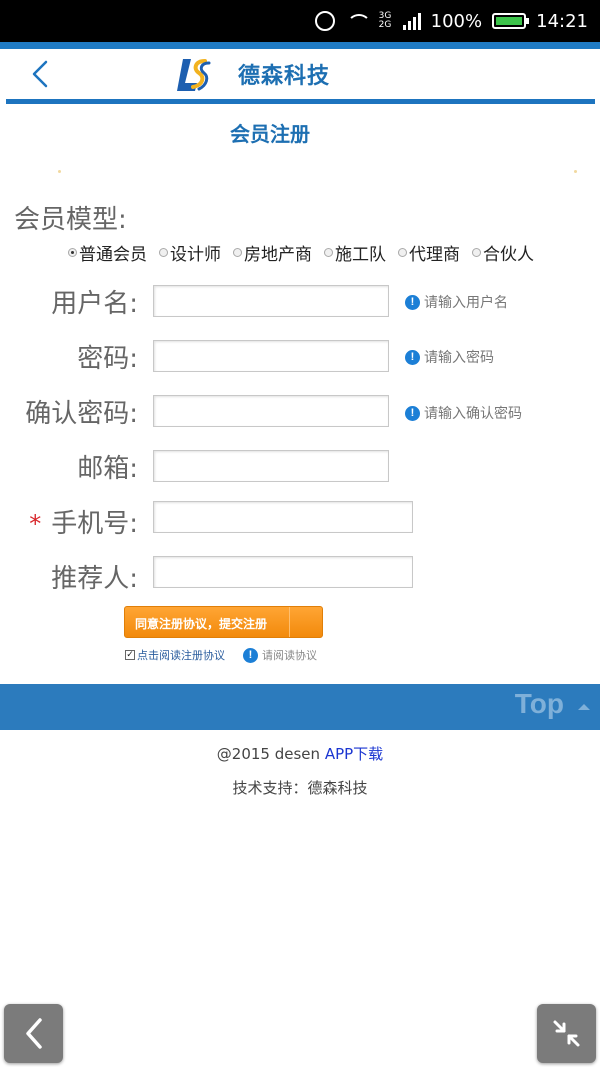  Describe the element at coordinates (271, 356) in the screenshot. I see `password-input` at that location.